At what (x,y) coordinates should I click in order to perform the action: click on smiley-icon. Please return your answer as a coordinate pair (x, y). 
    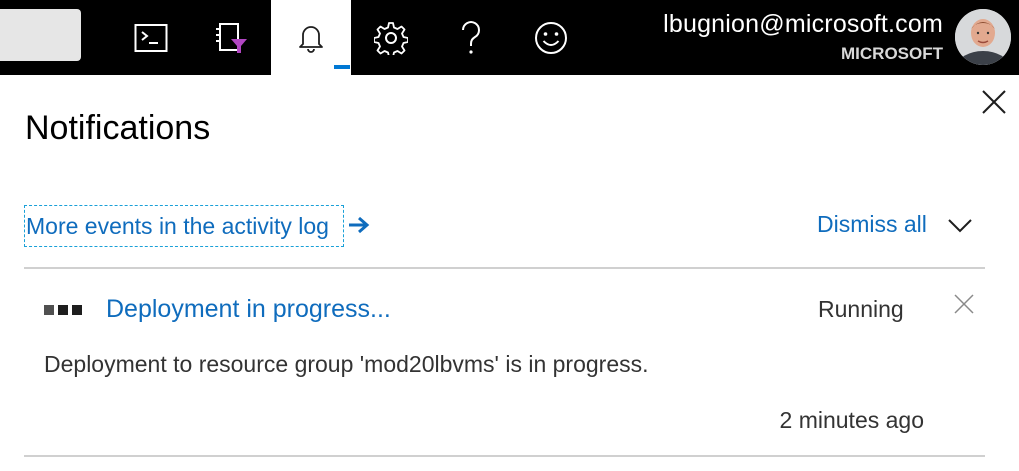
    Looking at the image, I should click on (551, 37).